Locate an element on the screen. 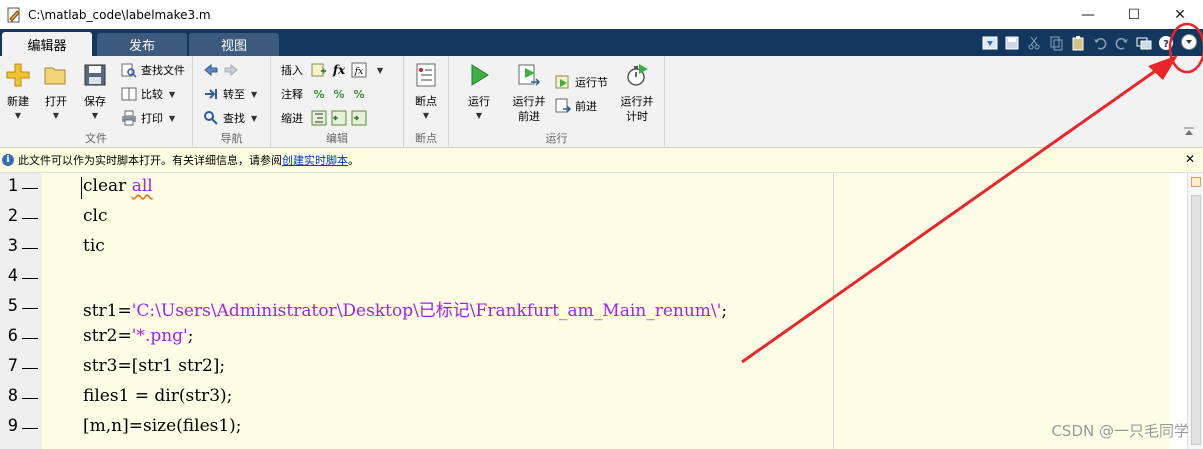  keyword-token: all is located at coordinates (142, 186).